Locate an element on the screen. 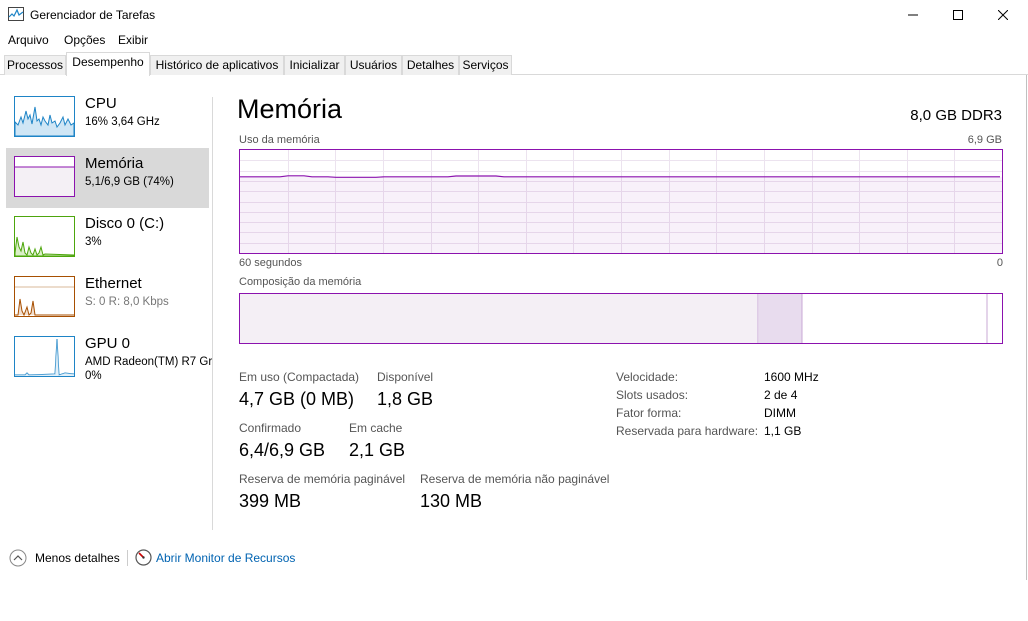  composition-standby is located at coordinates (895, 318).